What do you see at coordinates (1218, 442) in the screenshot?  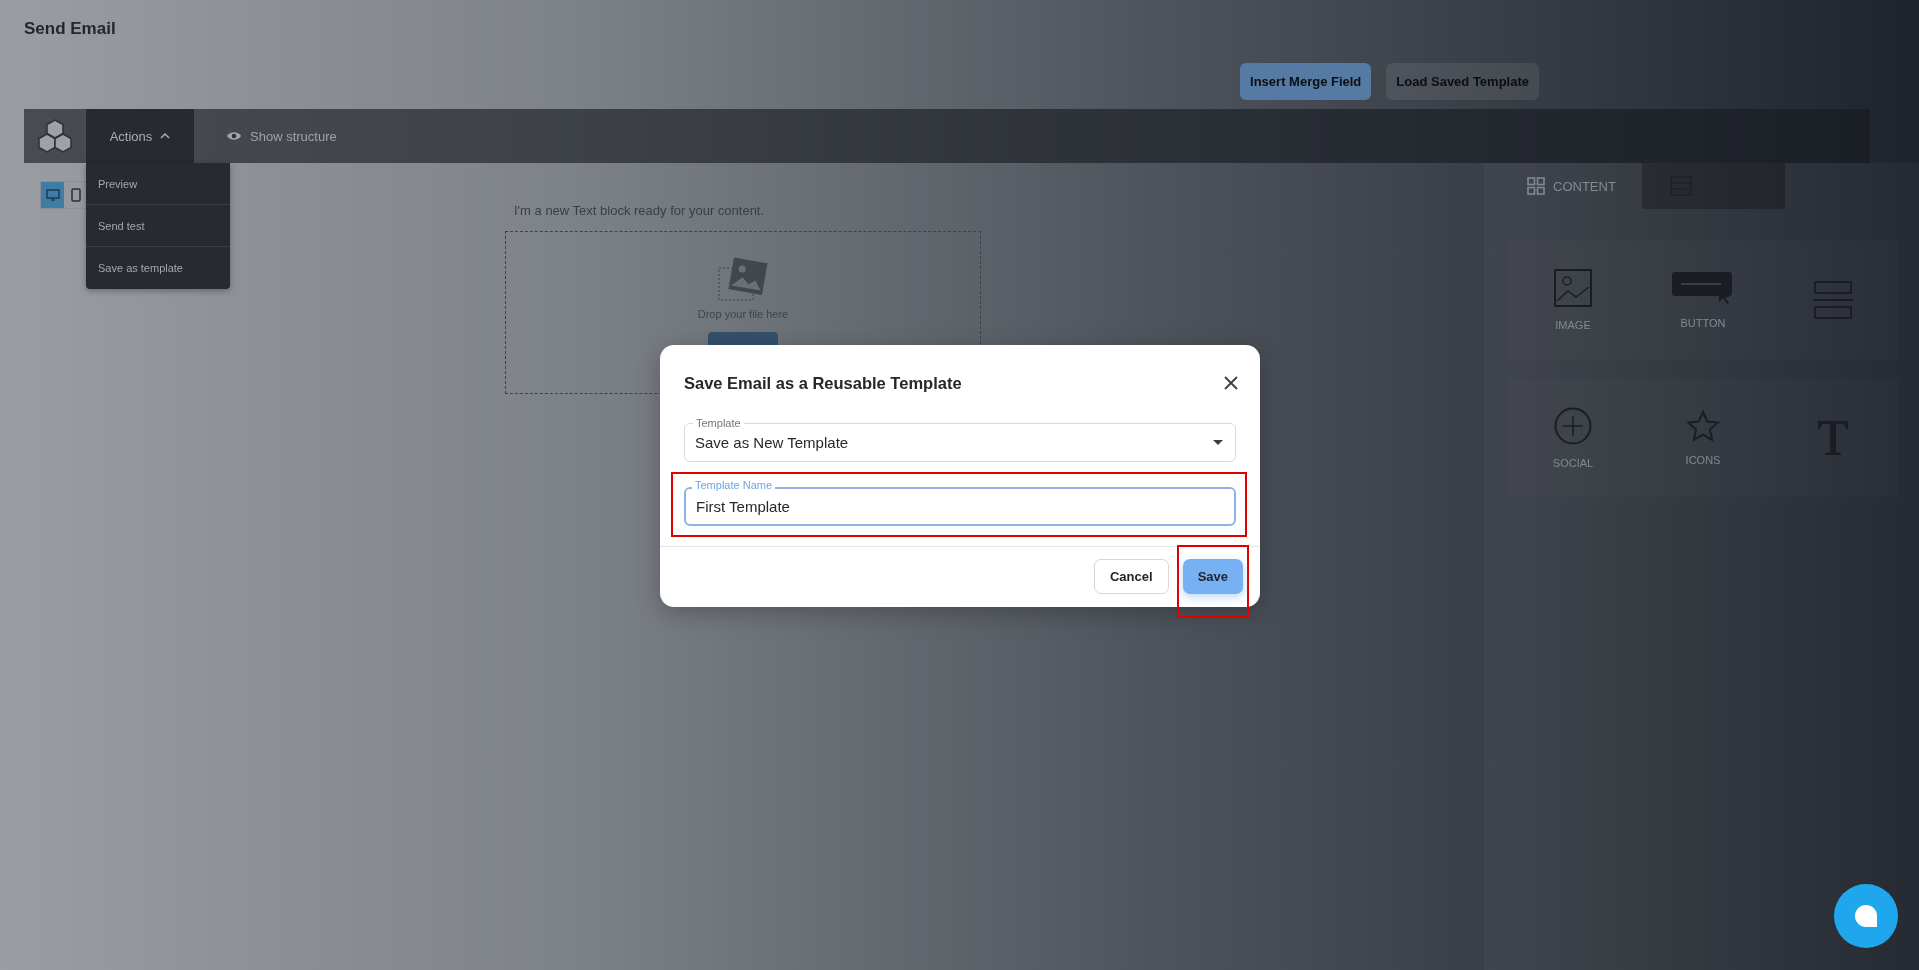 I see `dropdown-caret-icon` at bounding box center [1218, 442].